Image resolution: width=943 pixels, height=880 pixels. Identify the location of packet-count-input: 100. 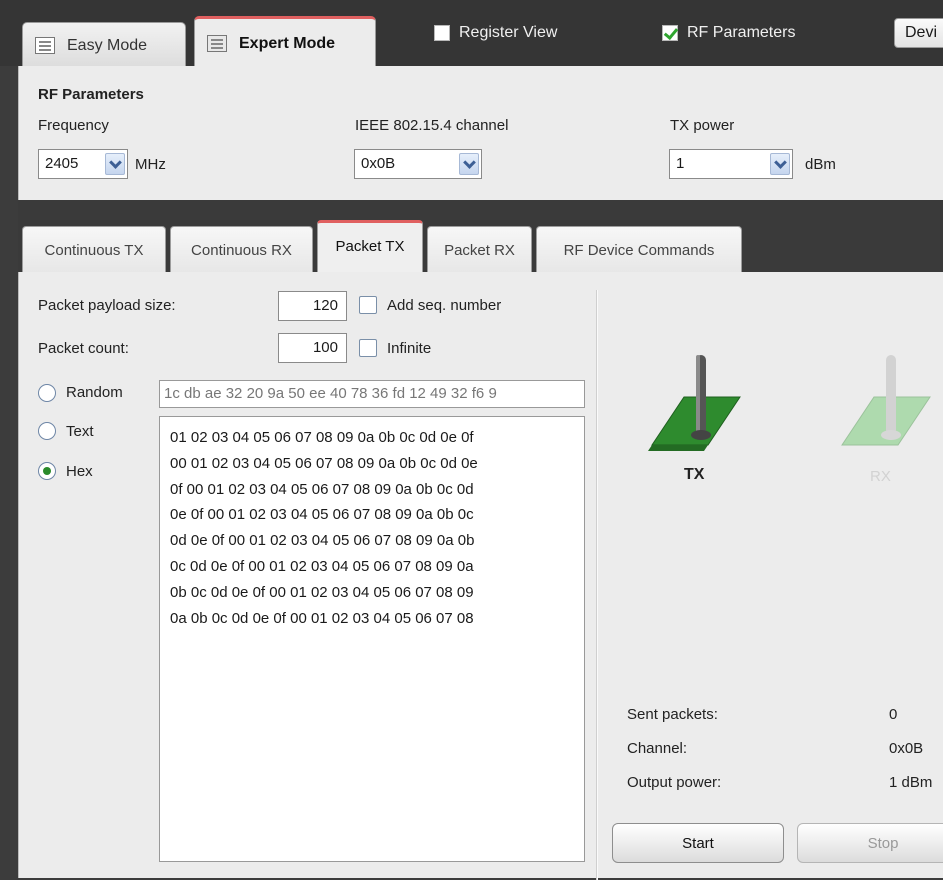
(312, 348).